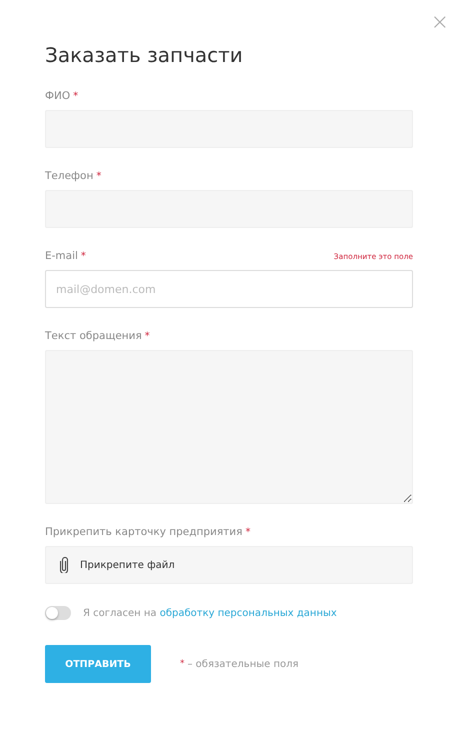  What do you see at coordinates (93, 336) in the screenshot?
I see `field-label: Текст обращения` at bounding box center [93, 336].